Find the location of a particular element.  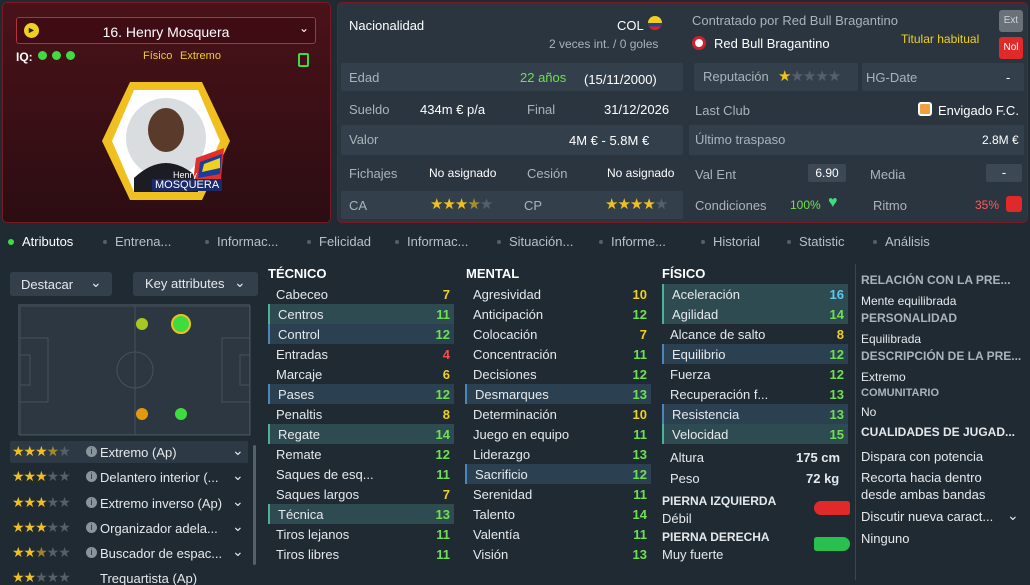

attribute-row: Alcance de salto 8 is located at coordinates (755, 334).